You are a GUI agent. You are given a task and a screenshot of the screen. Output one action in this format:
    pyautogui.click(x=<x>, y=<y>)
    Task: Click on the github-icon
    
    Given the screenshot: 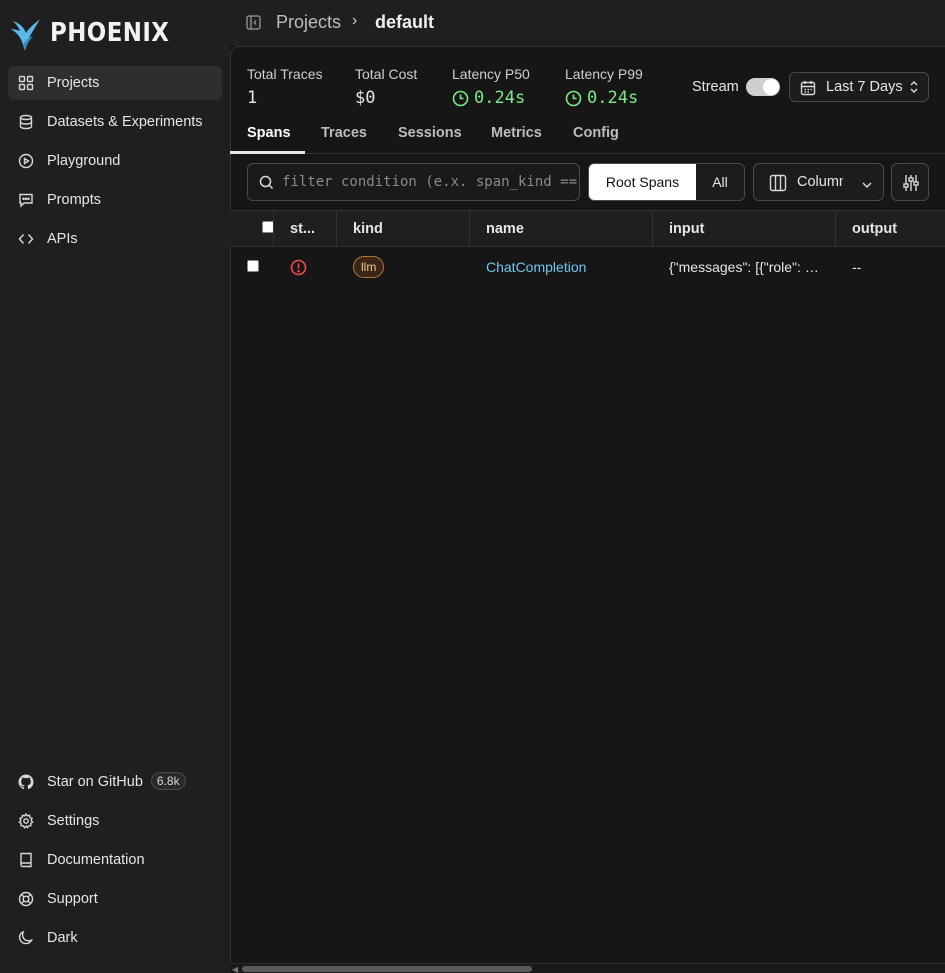 What is the action you would take?
    pyautogui.click(x=26, y=782)
    